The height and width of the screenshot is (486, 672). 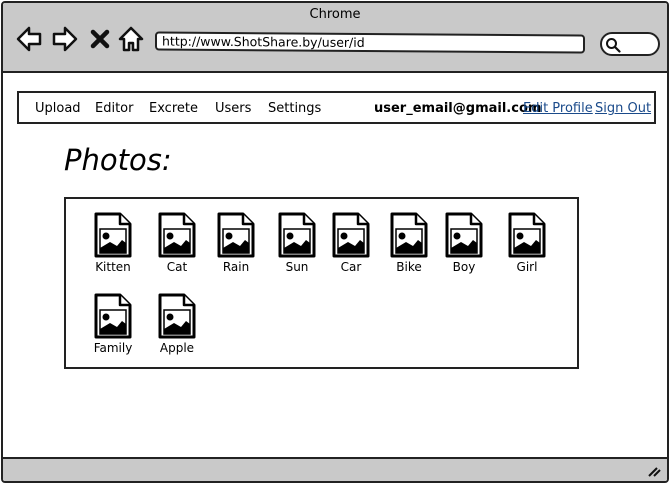 I want to click on sign-out-link: Sign Out, so click(x=623, y=108).